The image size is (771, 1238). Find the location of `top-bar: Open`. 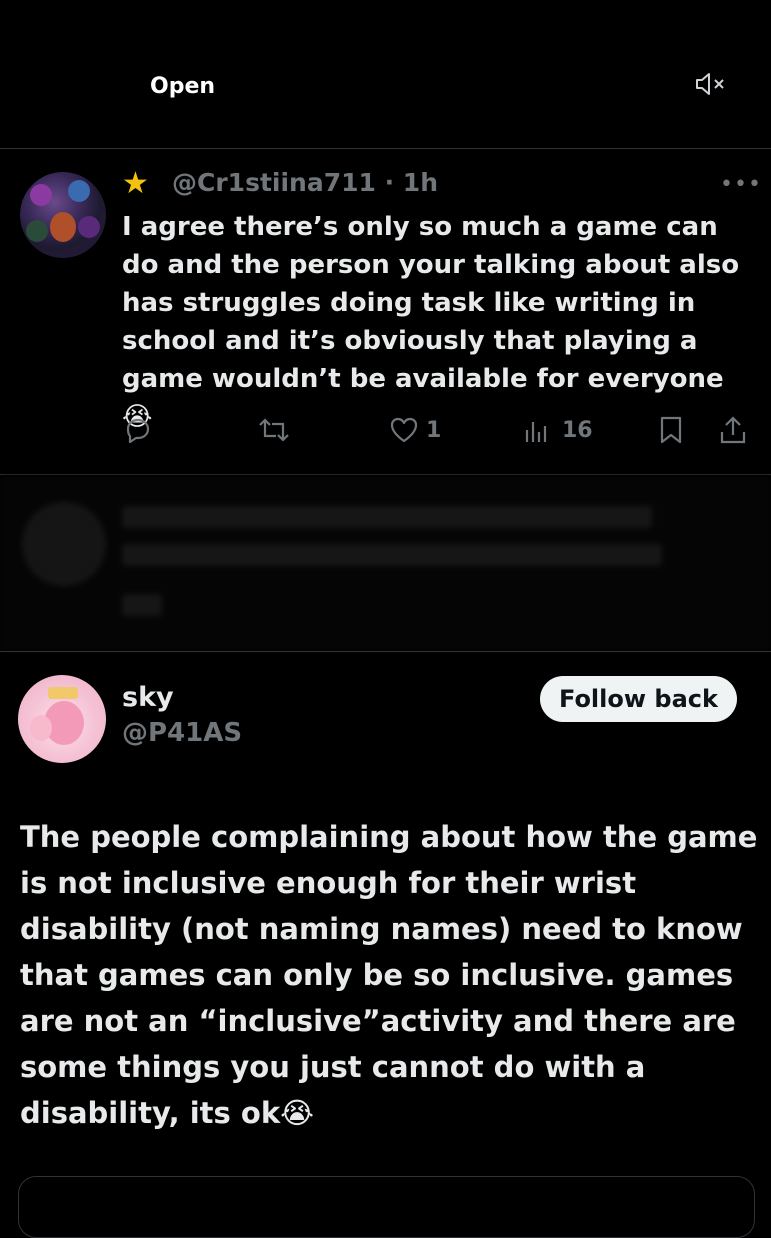

top-bar: Open is located at coordinates (385, 74).